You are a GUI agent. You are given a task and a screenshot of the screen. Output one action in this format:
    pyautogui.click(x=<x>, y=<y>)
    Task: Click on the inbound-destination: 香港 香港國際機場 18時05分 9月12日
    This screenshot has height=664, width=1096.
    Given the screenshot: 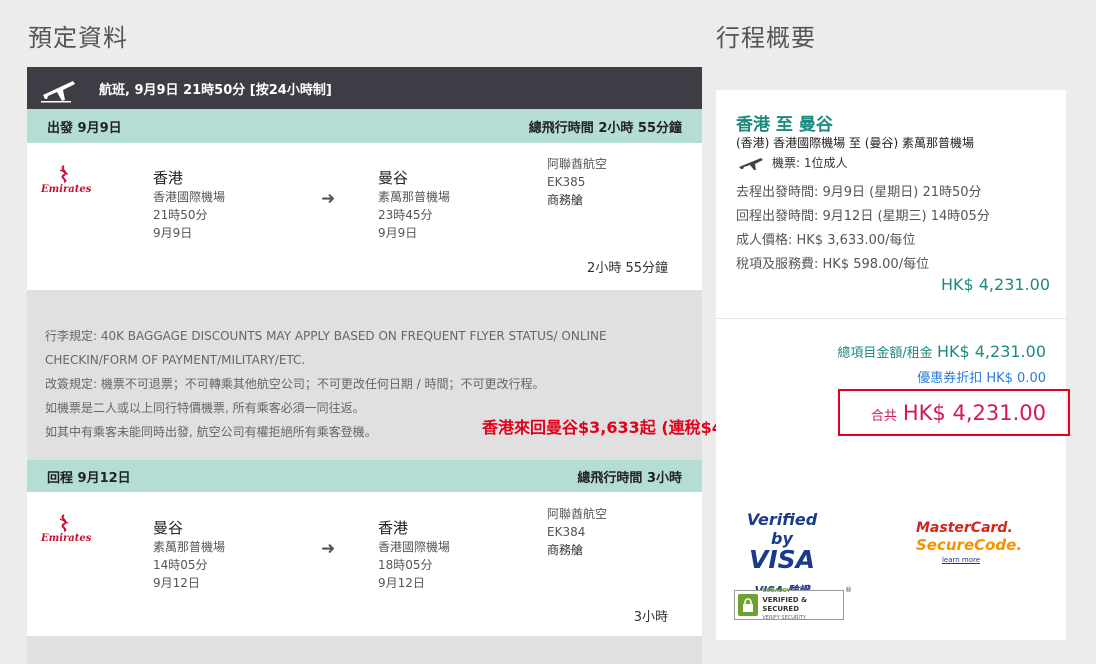 What is the action you would take?
    pyautogui.click(x=414, y=555)
    